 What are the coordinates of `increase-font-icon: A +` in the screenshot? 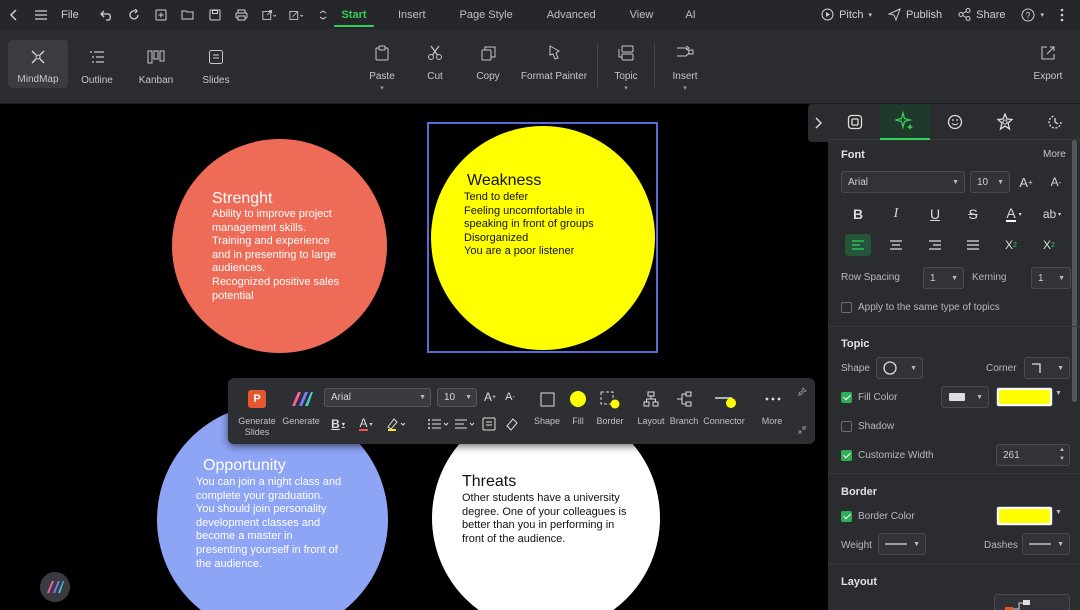 It's located at (490, 397).